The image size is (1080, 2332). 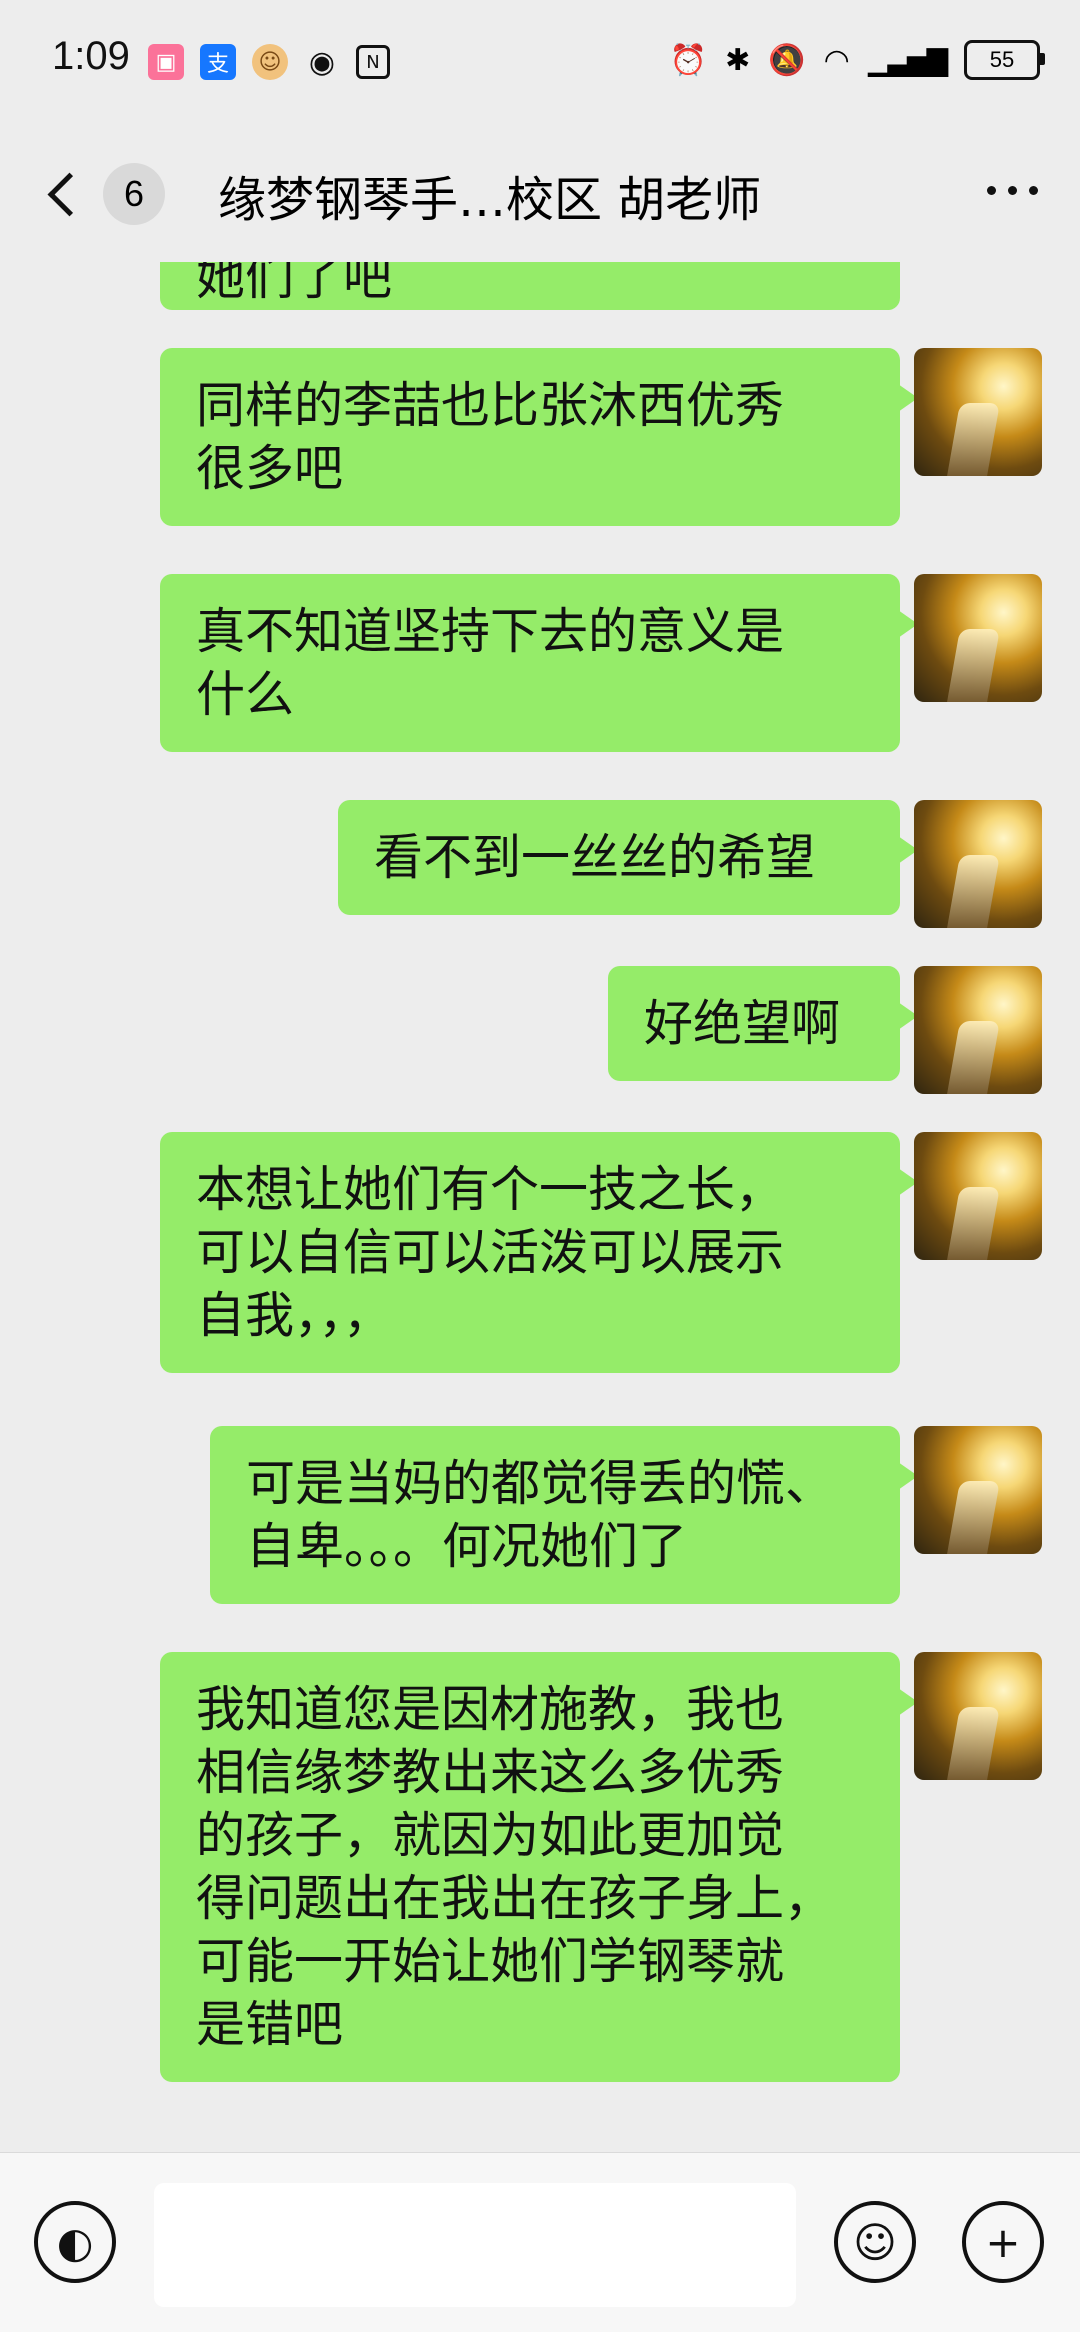 I want to click on message-bubble: 本想让她们有个一技之长， 可以自信可以活泼可以展示 自我，，，, so click(x=539, y=1252).